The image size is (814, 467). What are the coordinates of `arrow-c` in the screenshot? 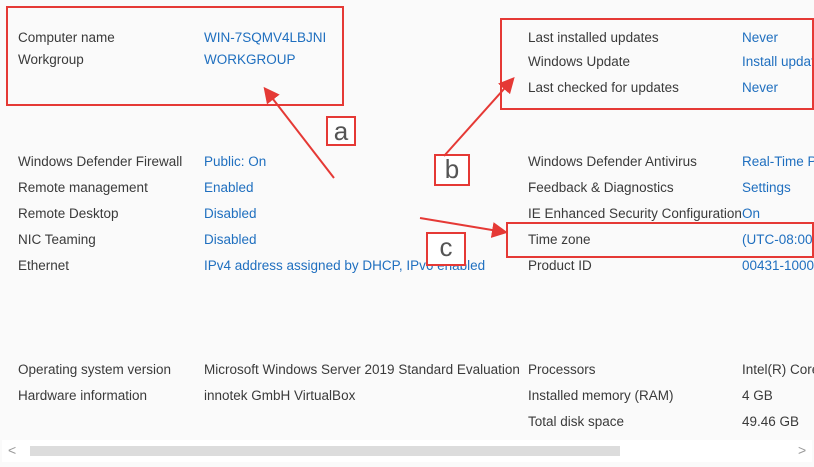 It's located at (463, 227).